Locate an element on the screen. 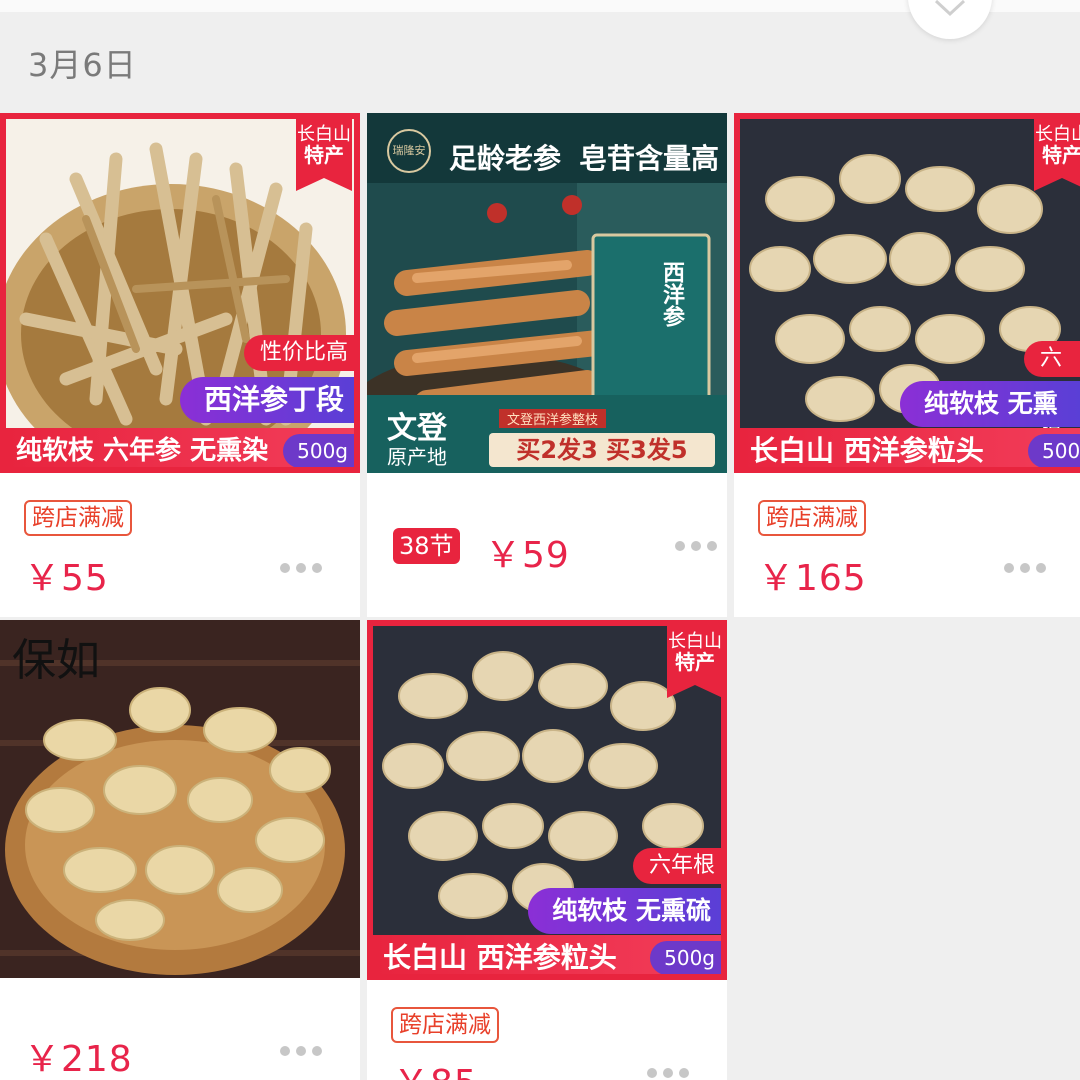 The image size is (1080, 1080). product-price: ￥218 is located at coordinates (78, 1059).